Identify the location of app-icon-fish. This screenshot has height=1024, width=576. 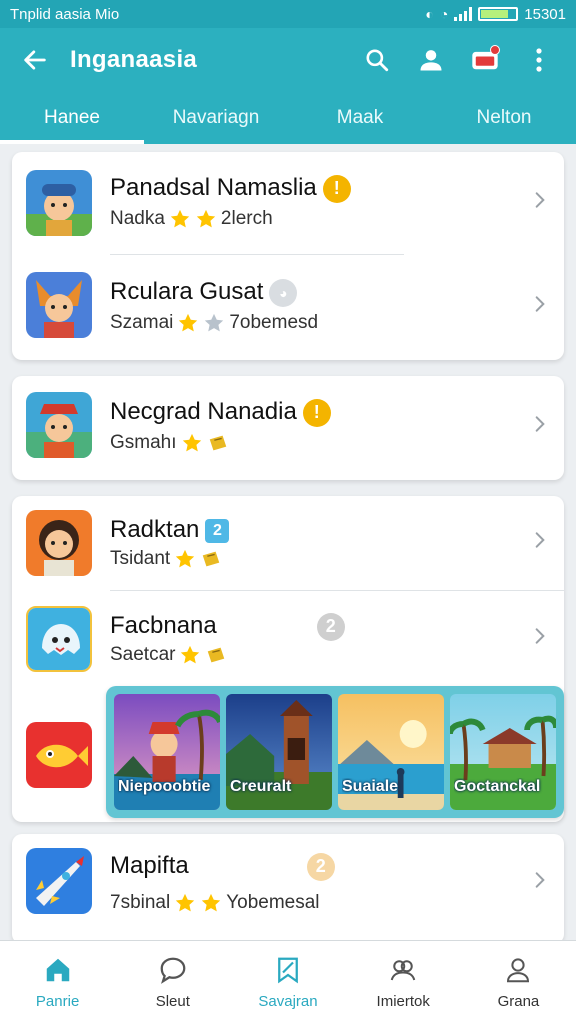
(59, 755).